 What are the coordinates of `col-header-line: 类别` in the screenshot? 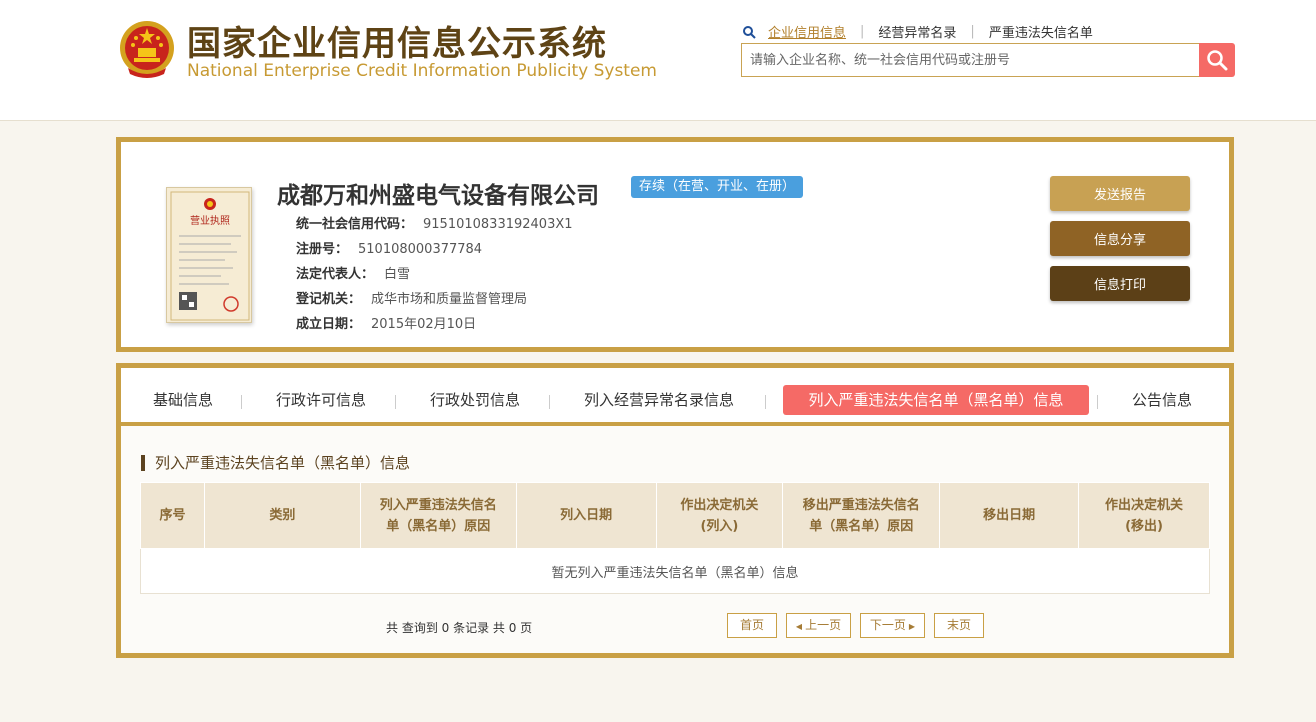 It's located at (282, 515).